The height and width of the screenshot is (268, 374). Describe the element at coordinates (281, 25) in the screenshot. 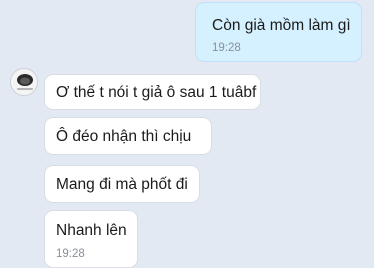

I see `message-text: Còn già mồm làm gì` at that location.